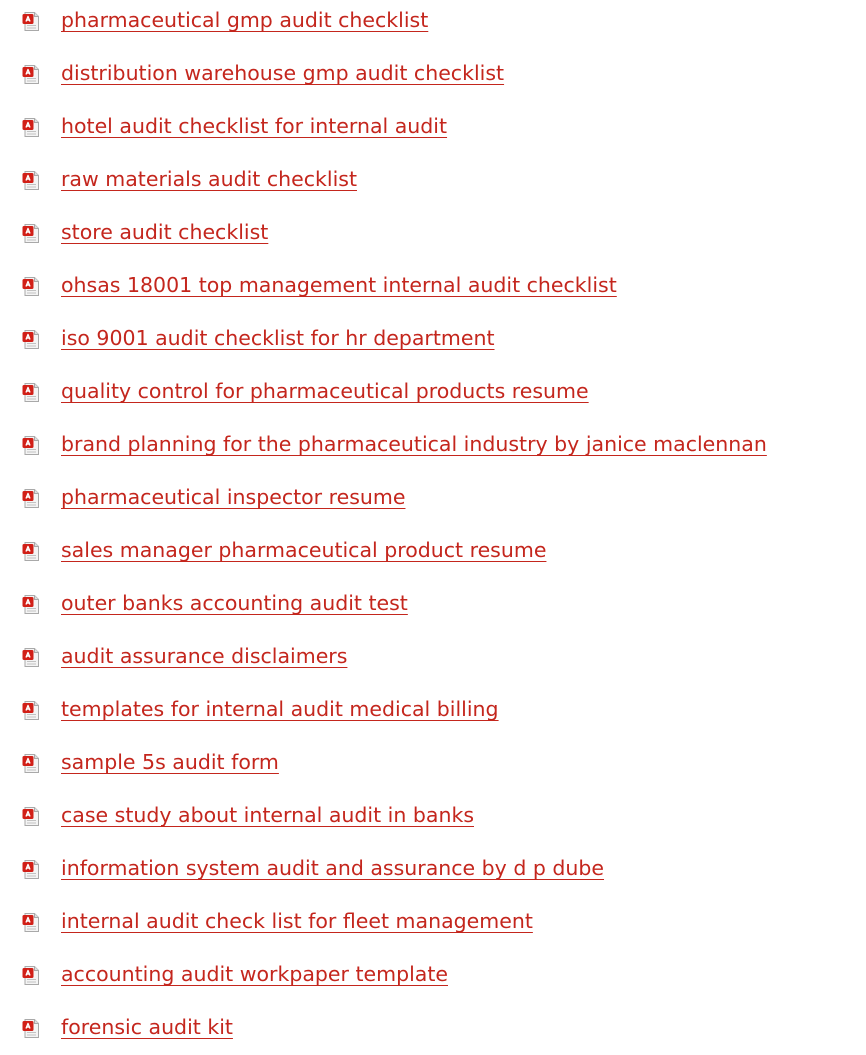  Describe the element at coordinates (244, 20) in the screenshot. I see `pdf-link: pharmaceutical gmp audit checklist` at that location.